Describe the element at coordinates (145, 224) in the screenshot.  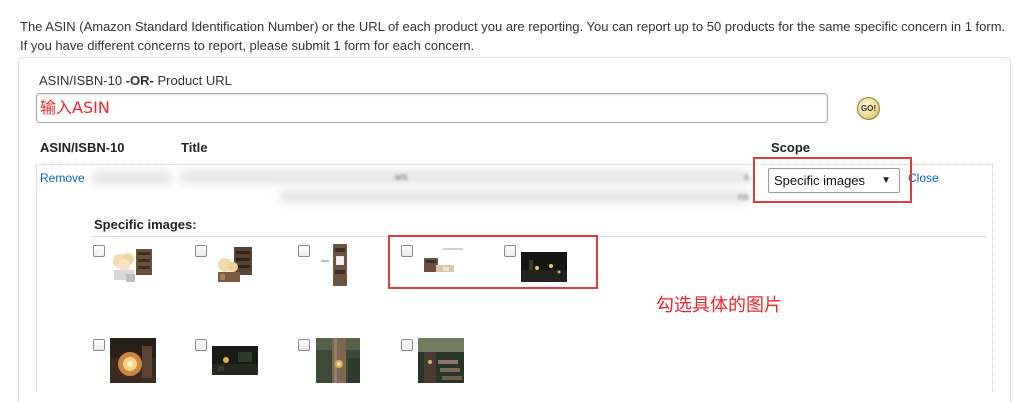
I see `specific-images-label: Specific images:` at that location.